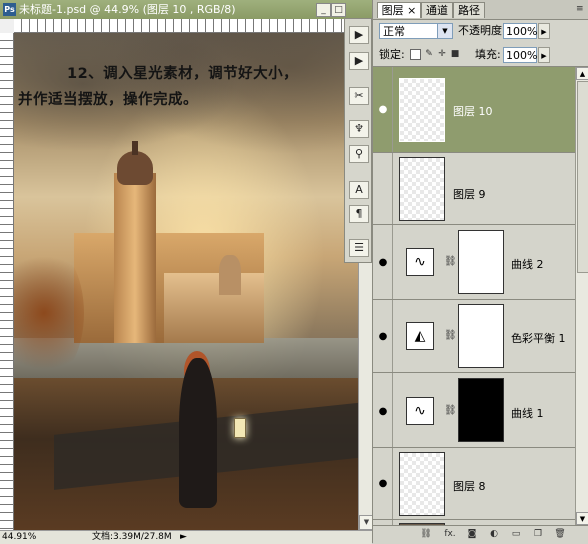 This screenshot has height=544, width=588. I want to click on character-icon: A, so click(359, 190).